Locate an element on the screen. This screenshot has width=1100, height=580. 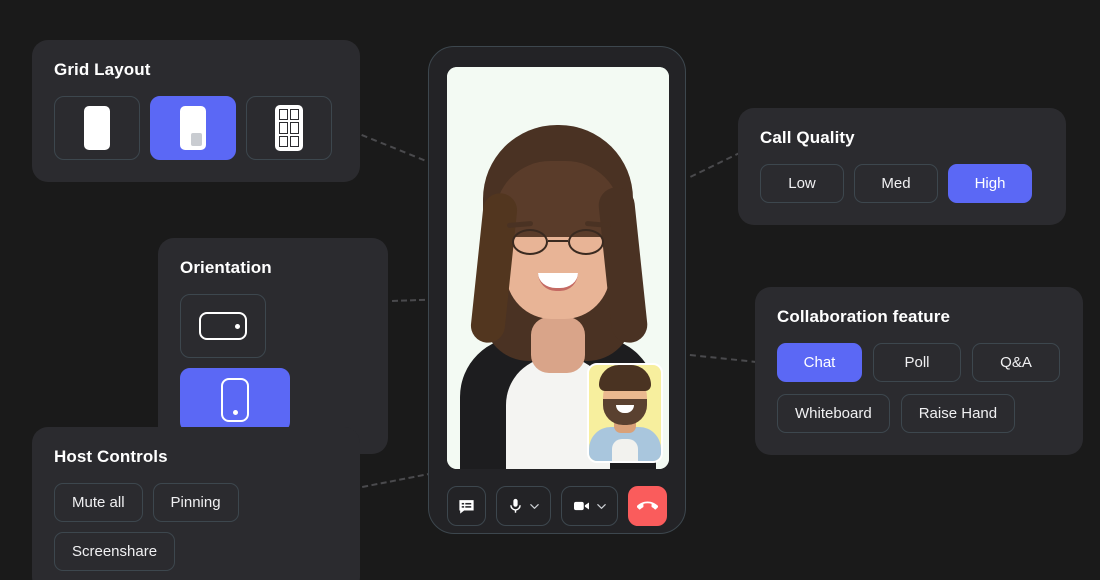
qa-feature-button: Q&A is located at coordinates (1016, 362).